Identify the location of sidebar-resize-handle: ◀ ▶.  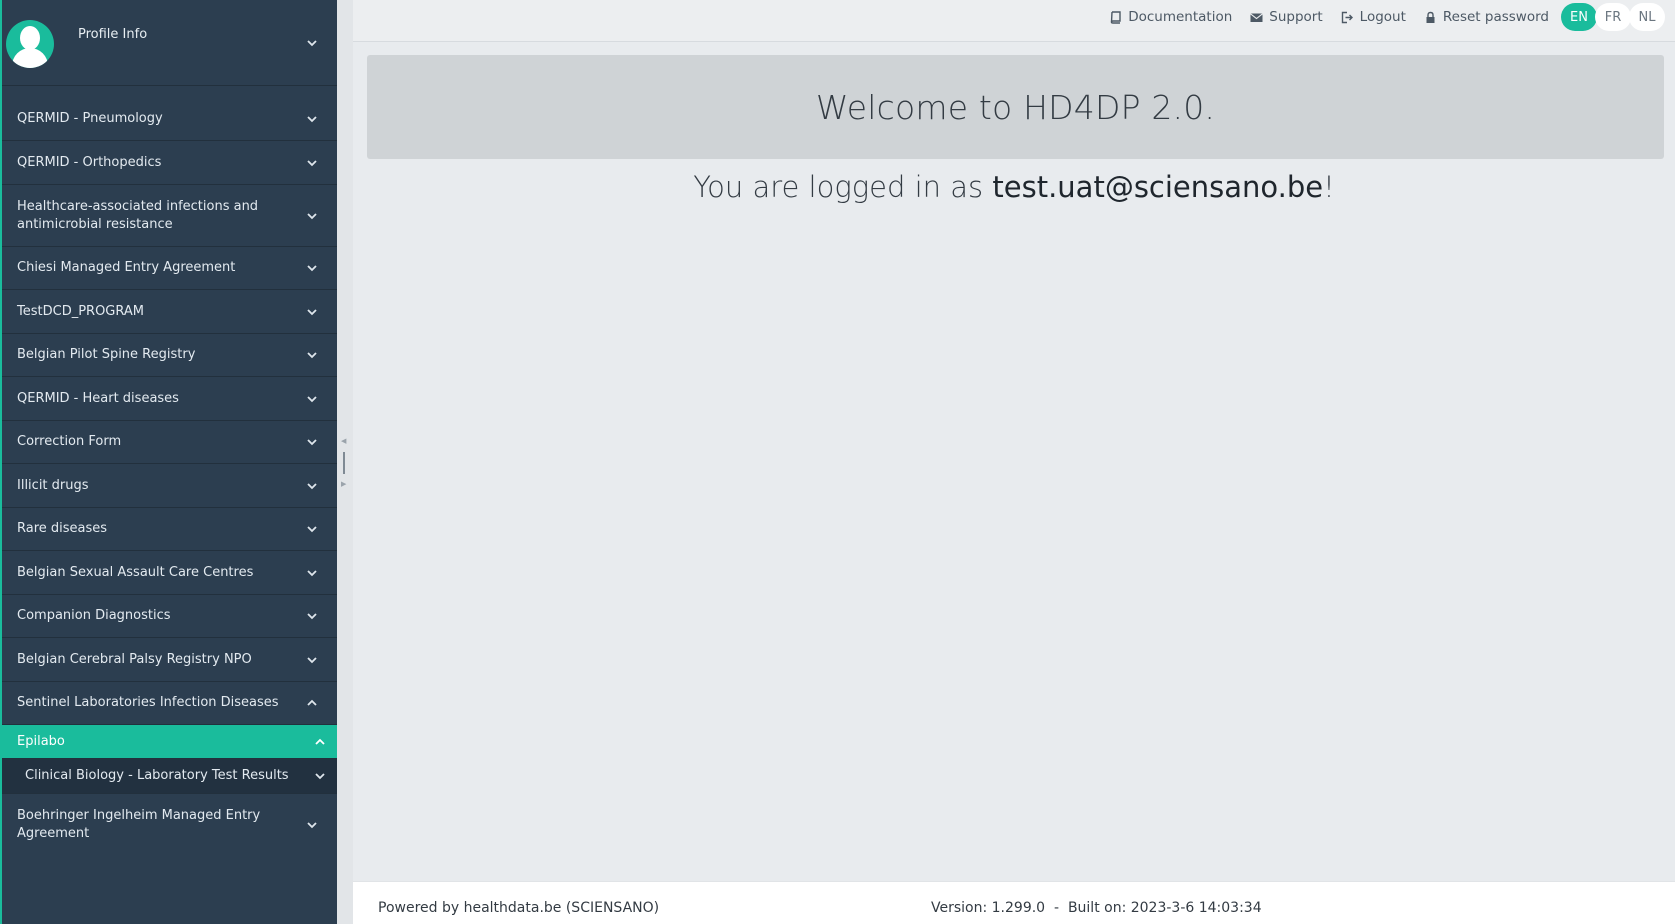
(345, 462).